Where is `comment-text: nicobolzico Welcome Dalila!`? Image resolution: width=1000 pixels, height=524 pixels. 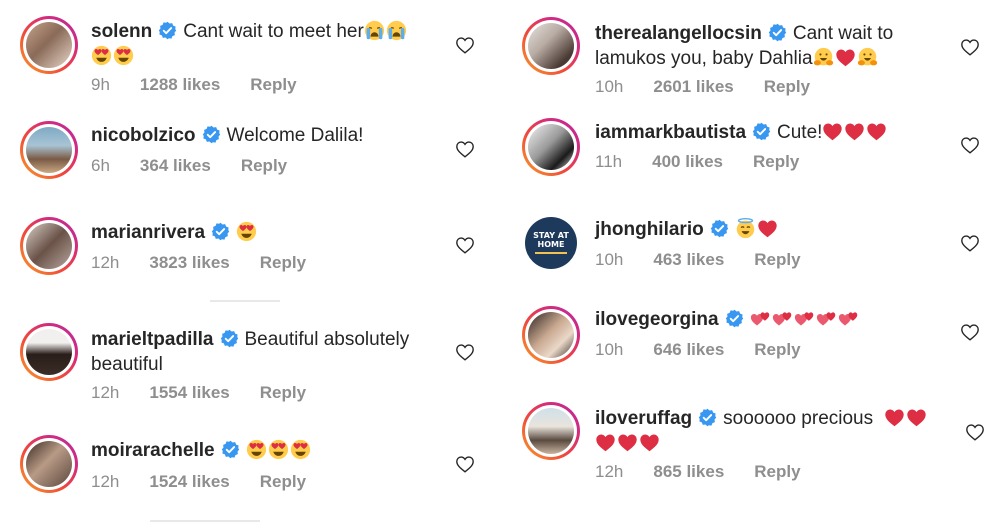 comment-text: nicobolzico Welcome Dalila! is located at coordinates (261, 135).